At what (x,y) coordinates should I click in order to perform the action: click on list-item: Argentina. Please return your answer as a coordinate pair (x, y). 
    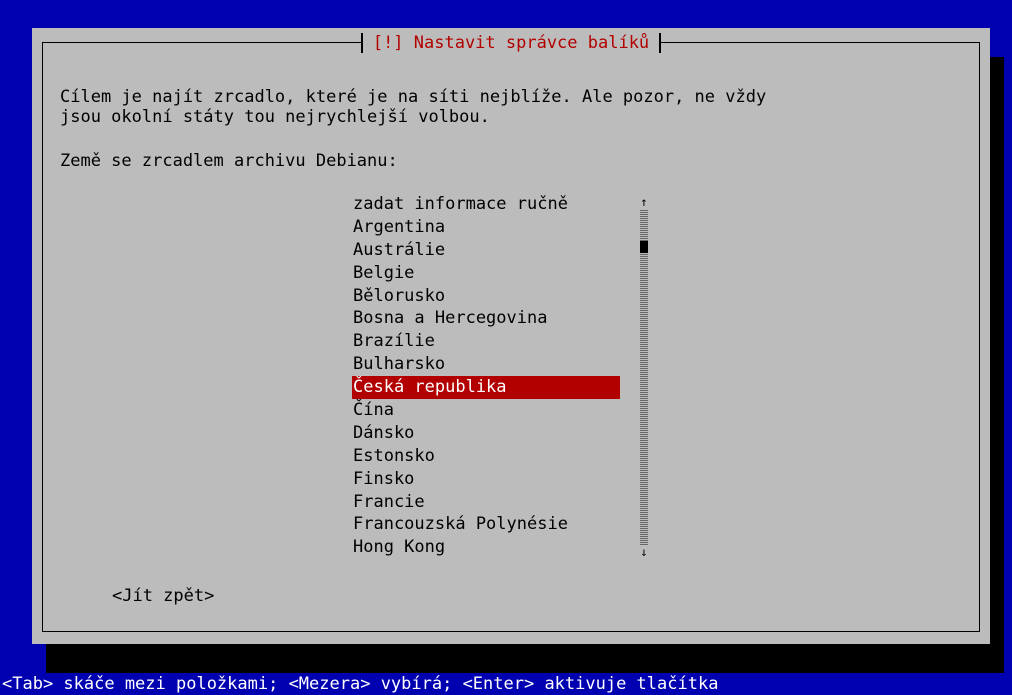
    Looking at the image, I should click on (486, 227).